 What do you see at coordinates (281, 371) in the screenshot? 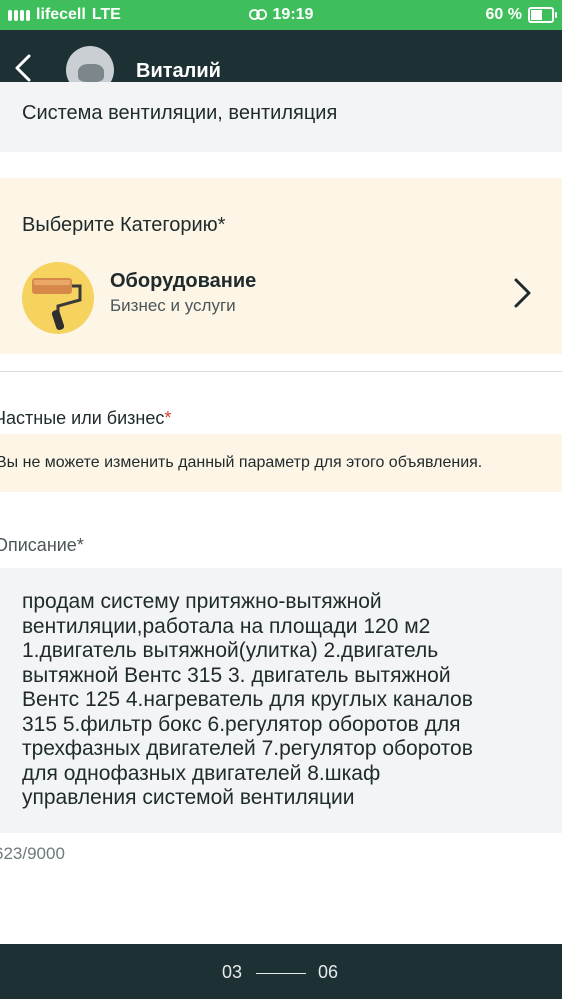
I see `section-divider` at bounding box center [281, 371].